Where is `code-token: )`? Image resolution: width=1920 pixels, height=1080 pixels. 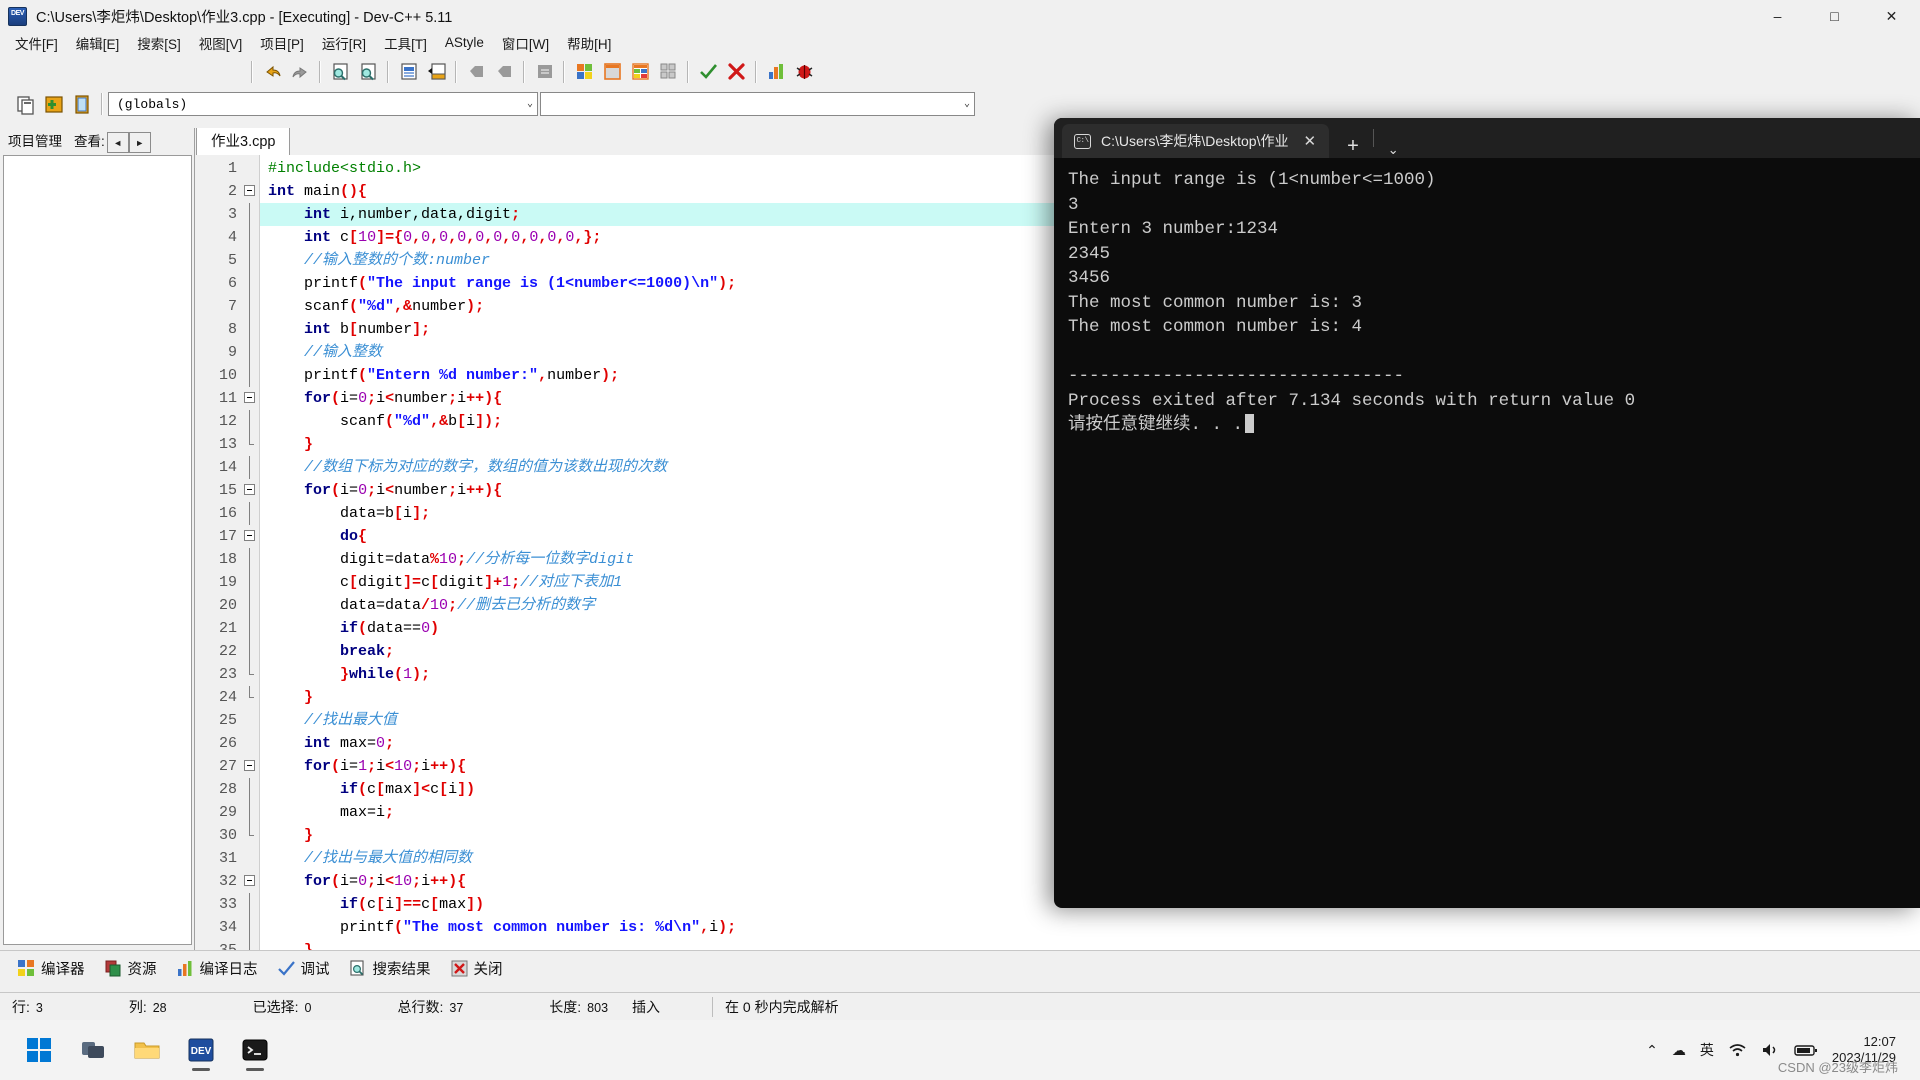 code-token: ) is located at coordinates (489, 398).